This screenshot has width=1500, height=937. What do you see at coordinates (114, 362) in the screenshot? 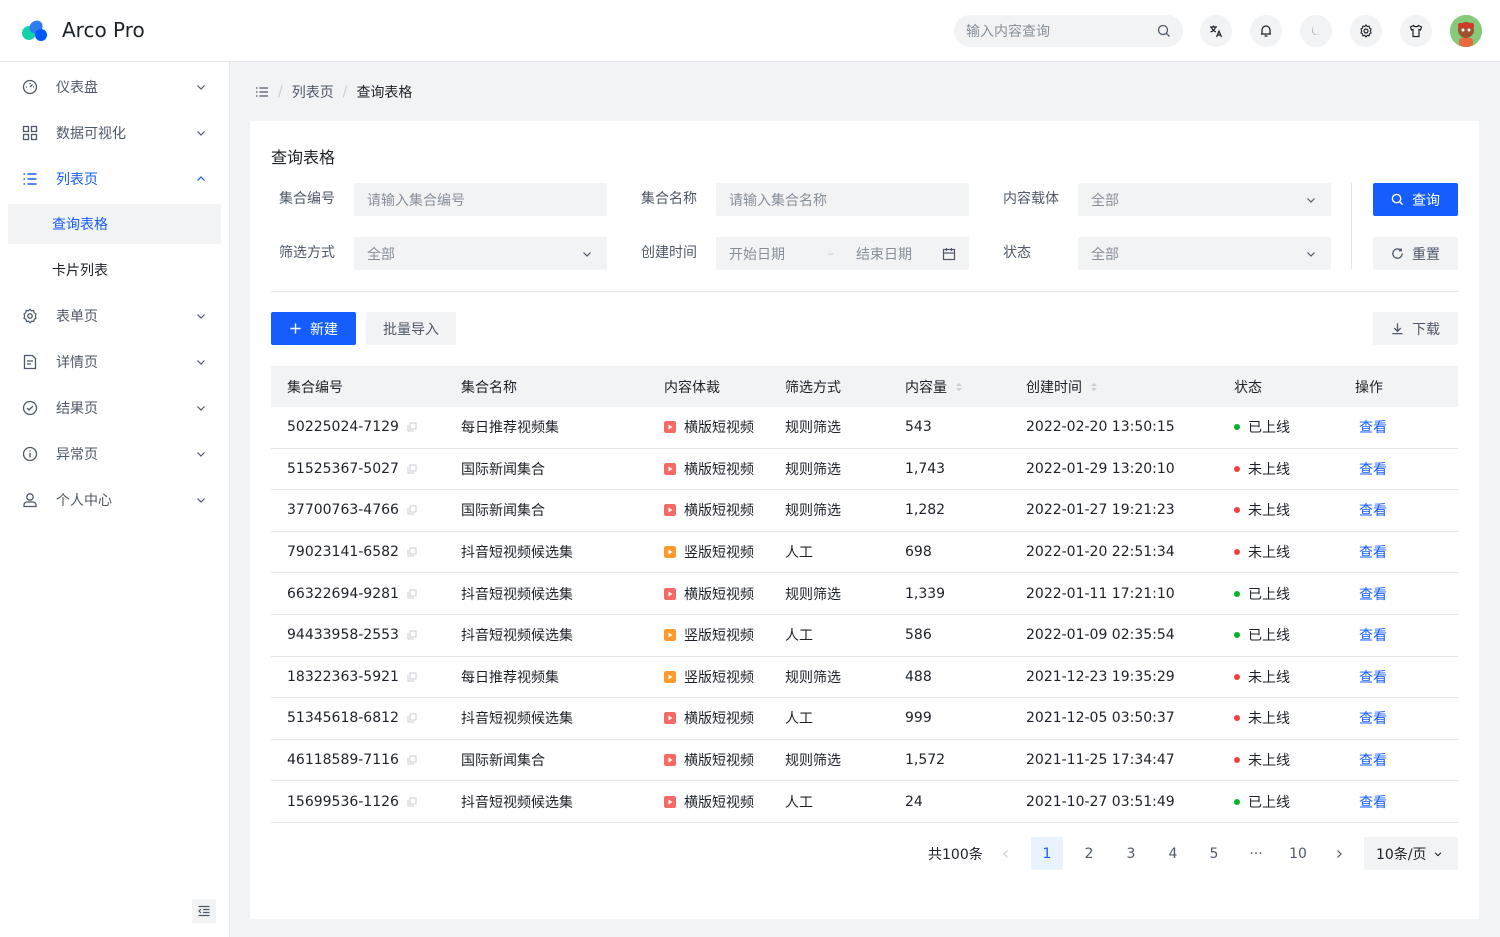
I see `sidebar-item-detail: 详情页` at bounding box center [114, 362].